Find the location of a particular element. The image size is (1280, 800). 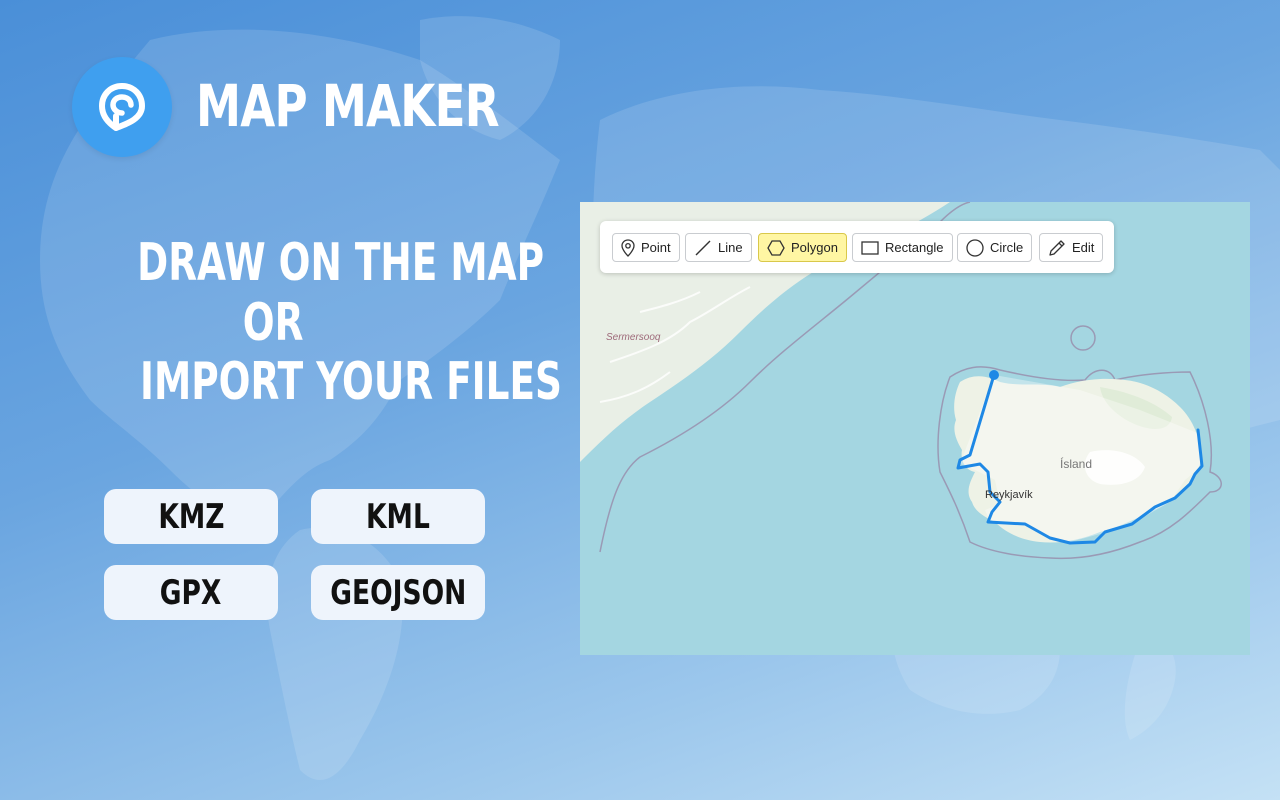

pencil-icon is located at coordinates (1057, 247).